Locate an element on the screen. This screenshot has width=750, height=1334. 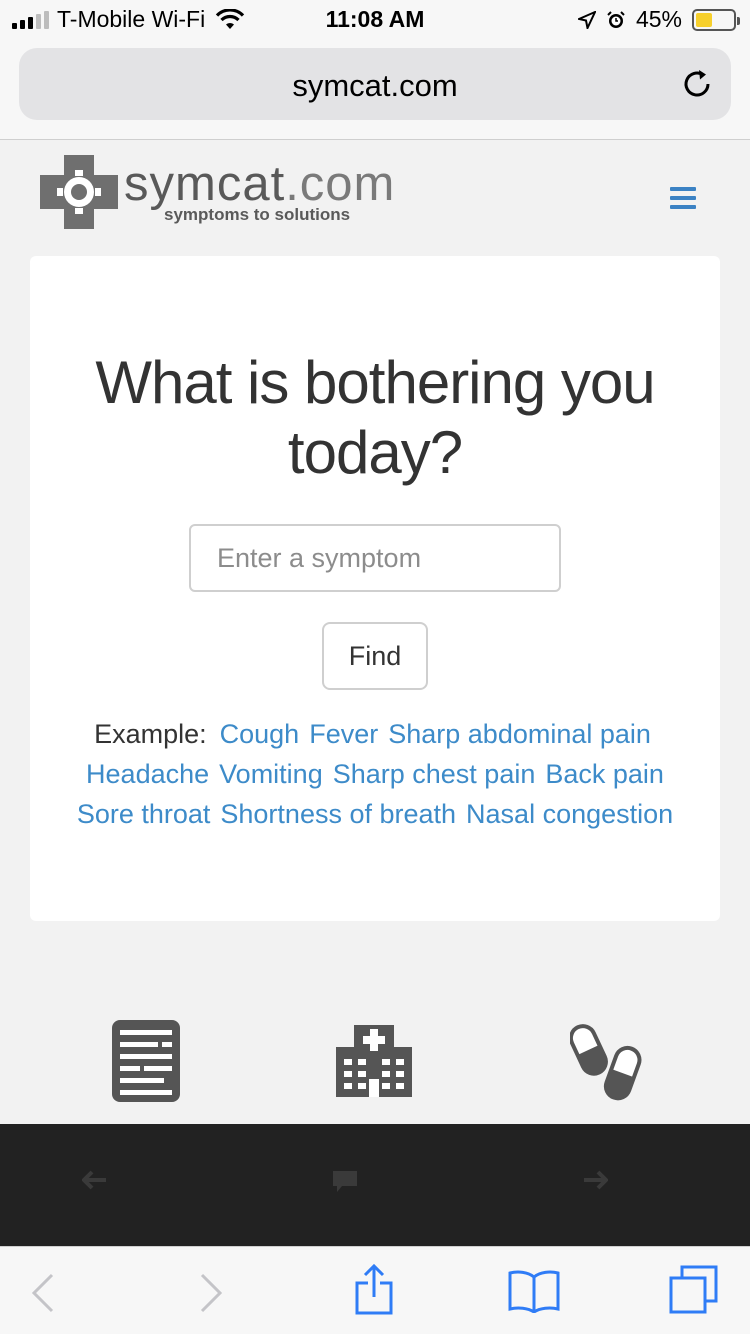
battery-percent: 45% is located at coordinates (658, 19).